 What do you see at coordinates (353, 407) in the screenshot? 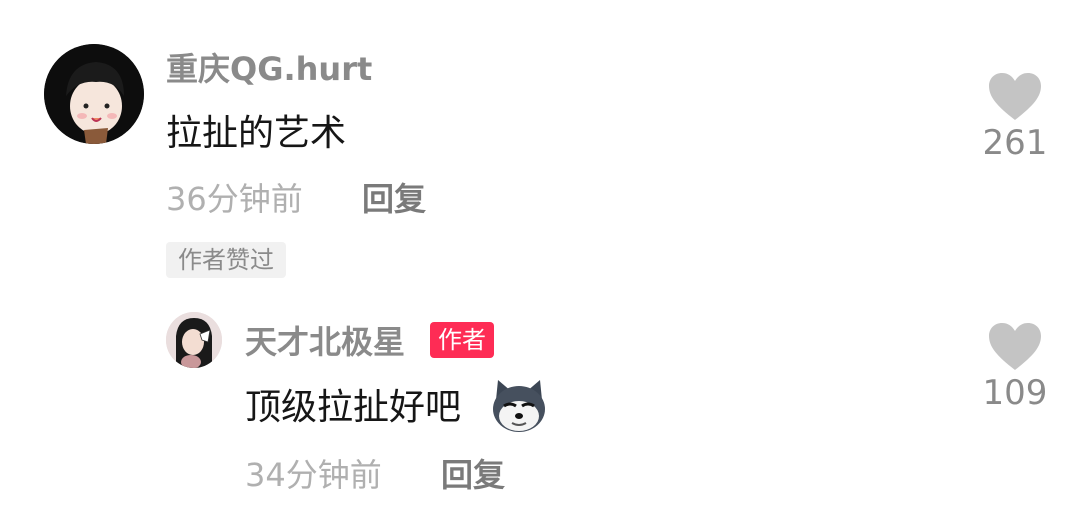
I see `reply-text: 顶级拉扯好吧` at bounding box center [353, 407].